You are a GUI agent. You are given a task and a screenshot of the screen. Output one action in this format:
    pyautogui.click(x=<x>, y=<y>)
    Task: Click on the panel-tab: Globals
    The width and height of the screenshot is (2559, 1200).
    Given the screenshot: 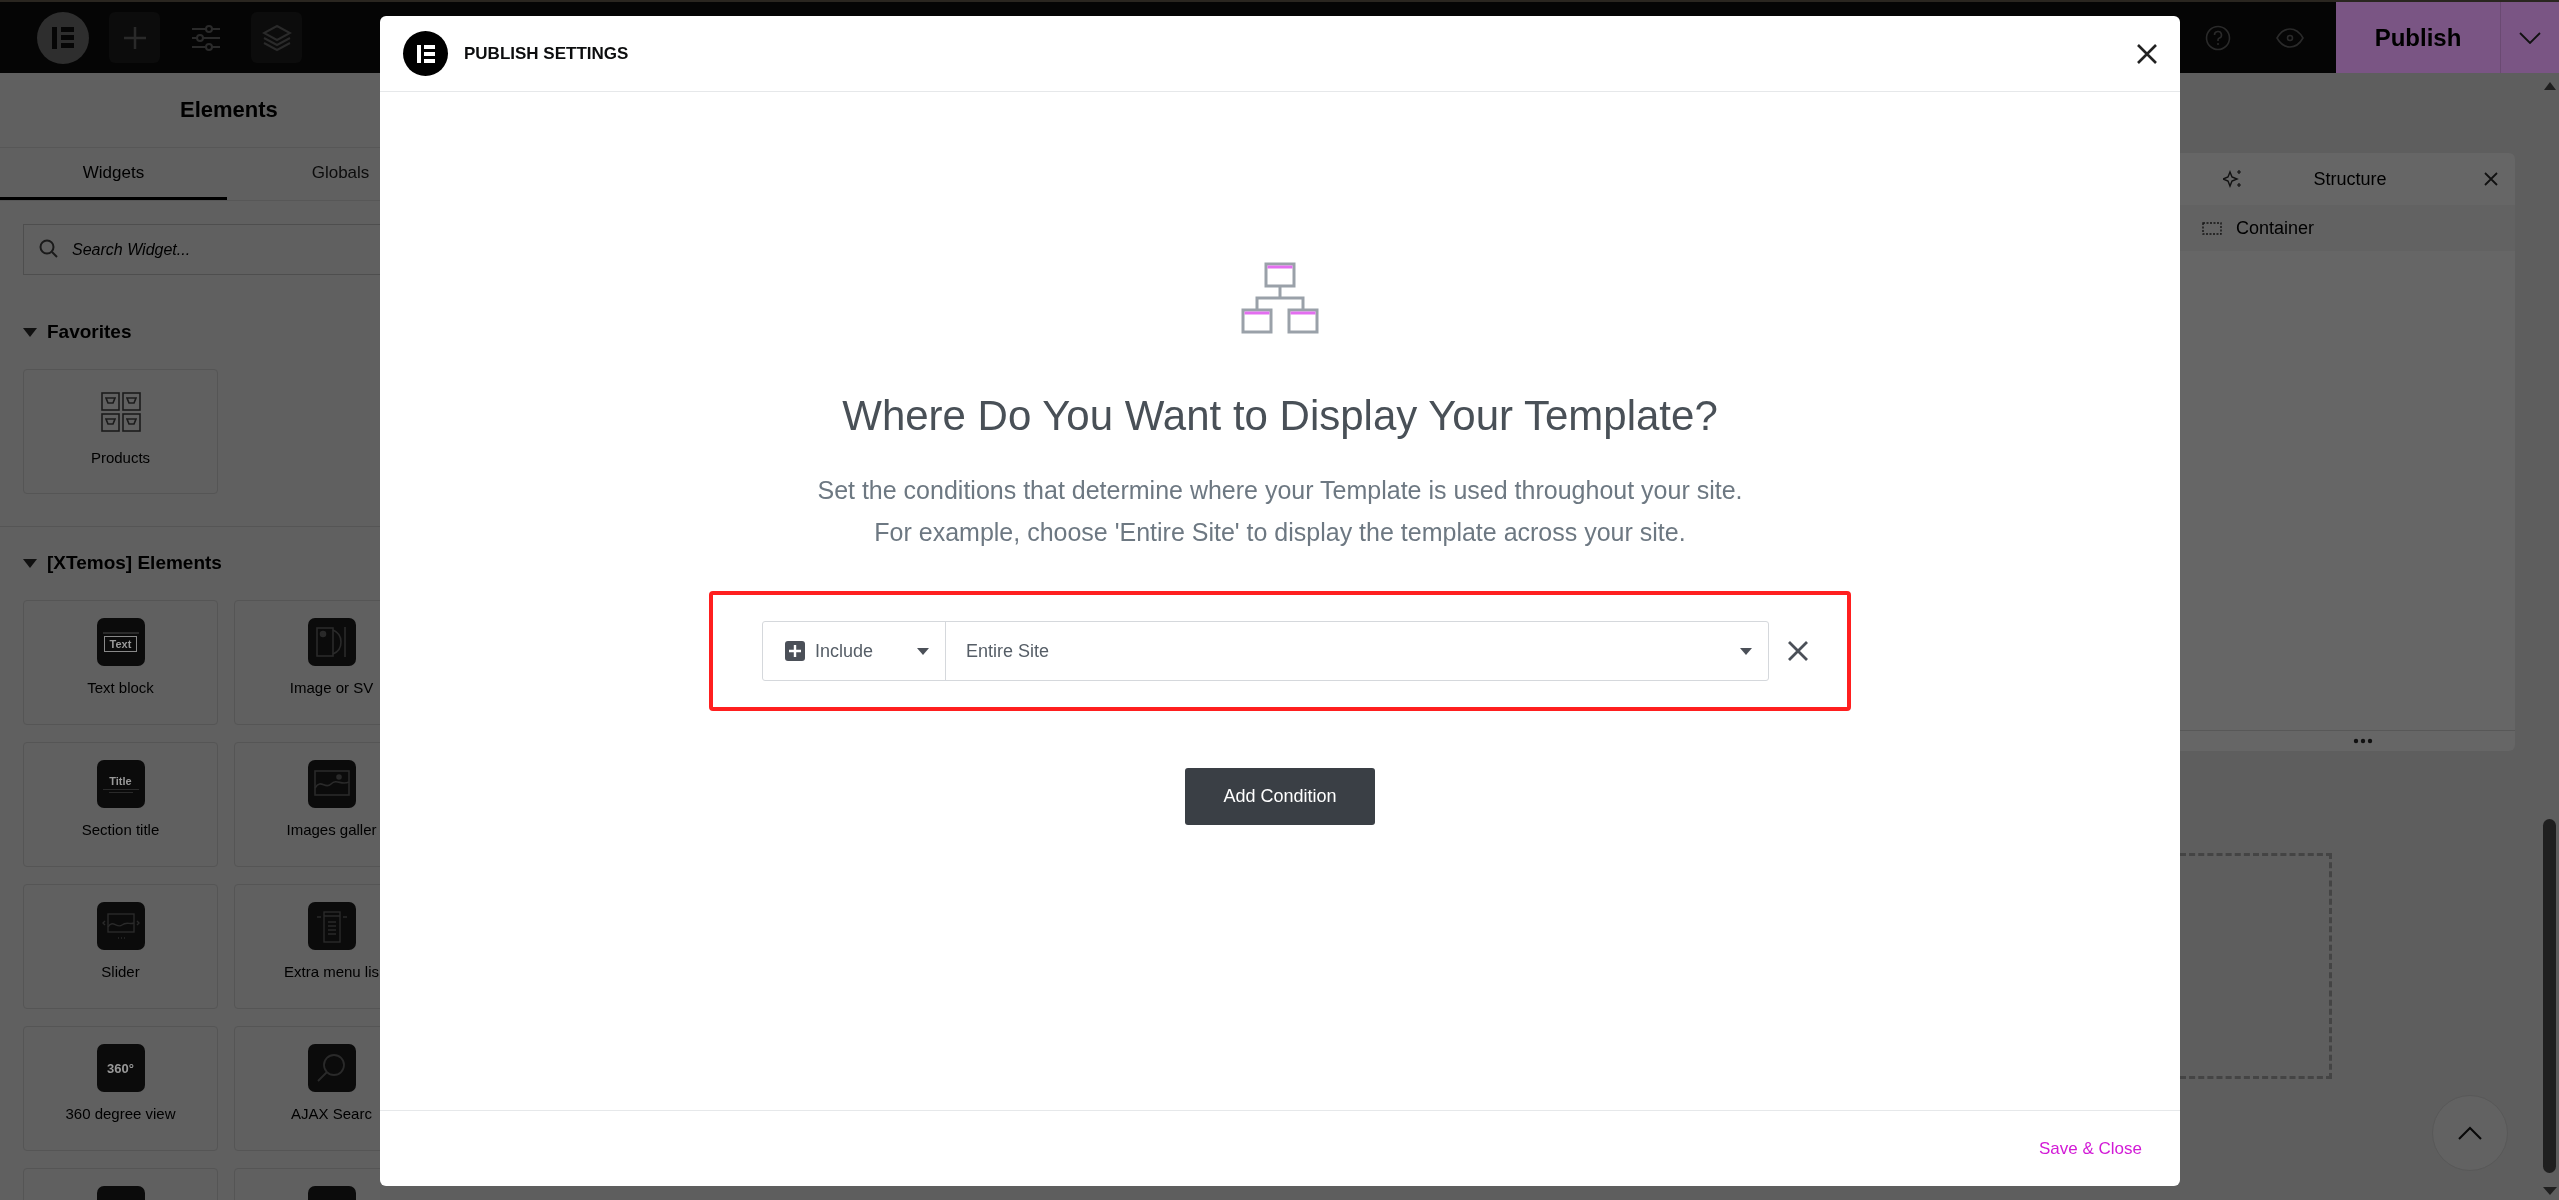 What is the action you would take?
    pyautogui.click(x=303, y=174)
    